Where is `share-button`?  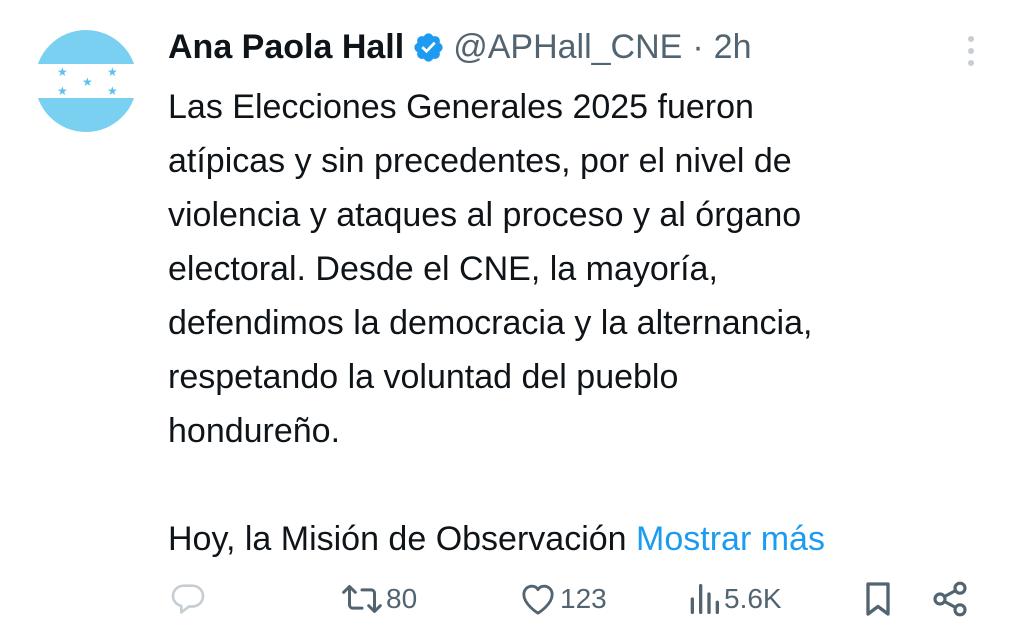
share-button is located at coordinates (950, 599).